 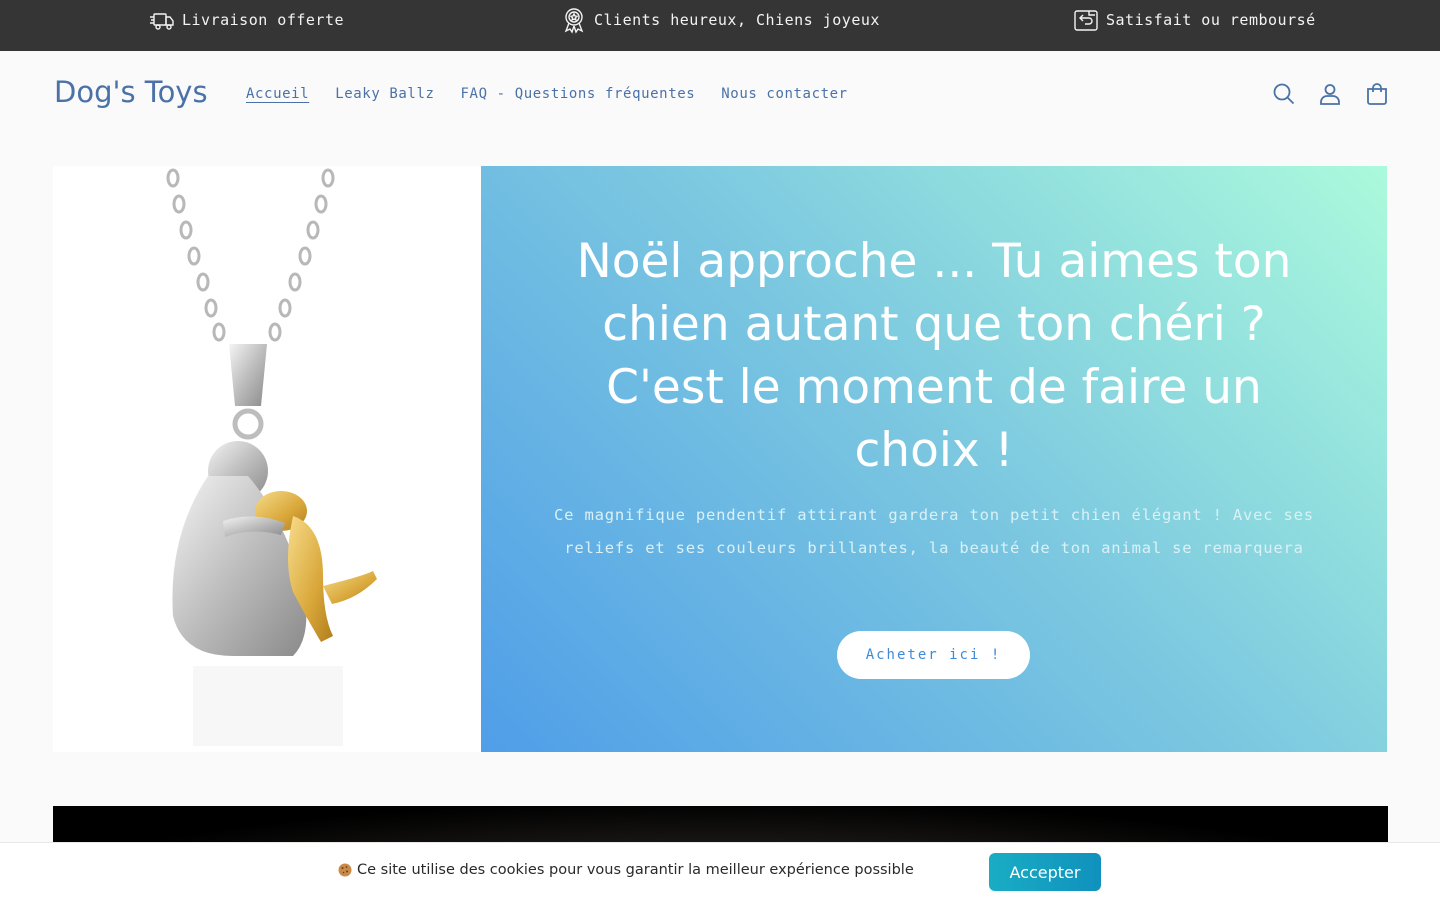 What do you see at coordinates (1086, 20) in the screenshot?
I see `return-box-icon` at bounding box center [1086, 20].